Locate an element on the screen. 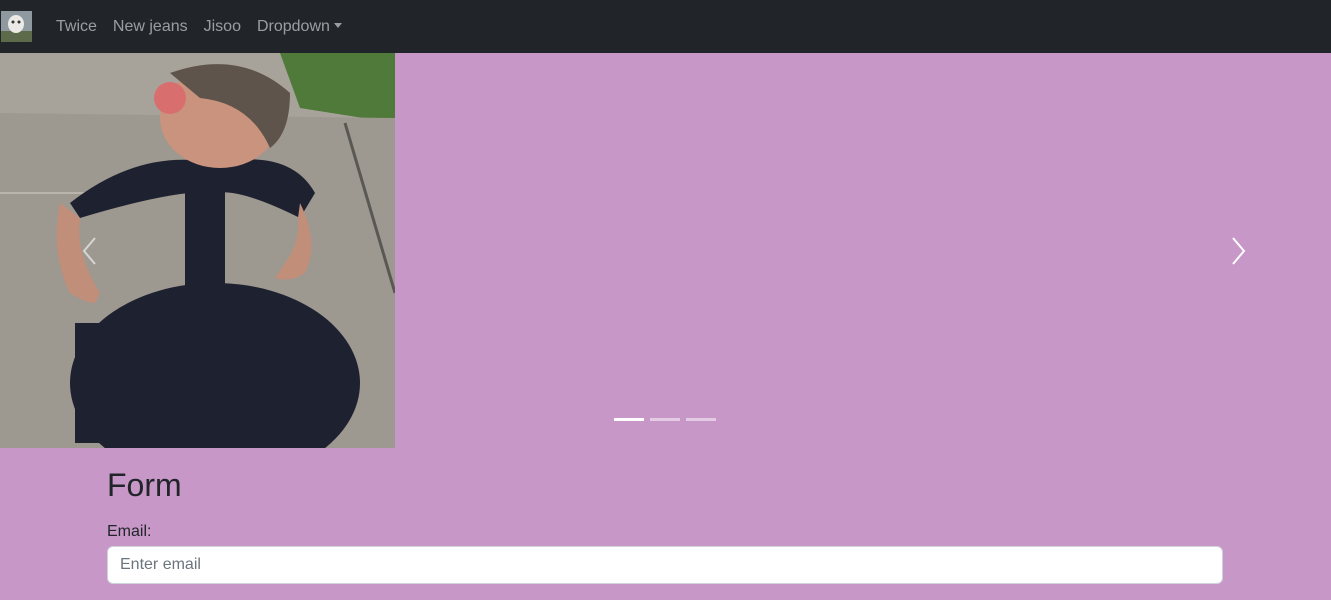 The image size is (1331, 600). chevron-left-icon is located at coordinates (89, 251).